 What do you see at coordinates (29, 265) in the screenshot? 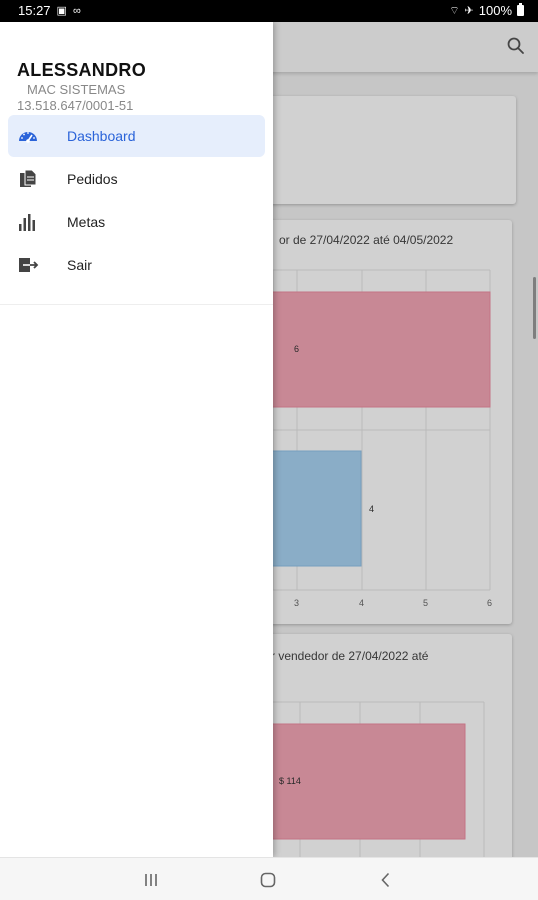
I see `exit-icon` at bounding box center [29, 265].